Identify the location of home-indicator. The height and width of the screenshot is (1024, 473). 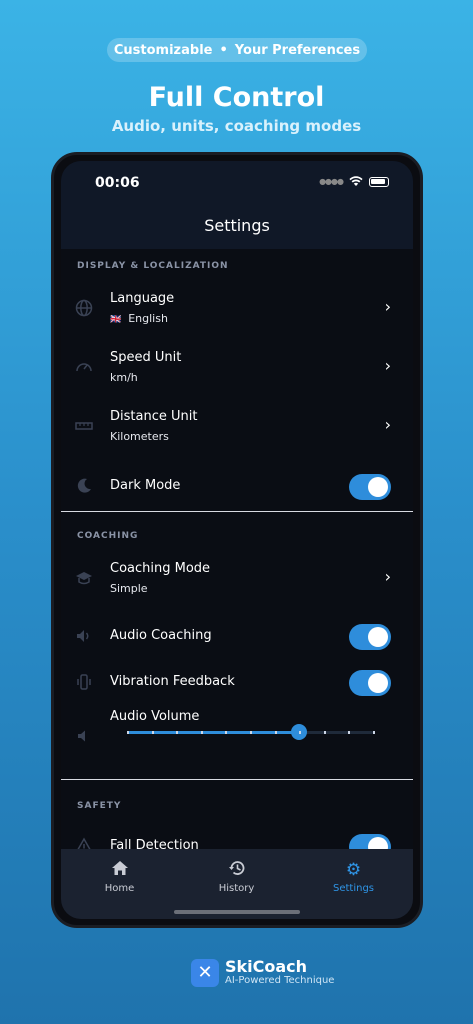
(237, 912).